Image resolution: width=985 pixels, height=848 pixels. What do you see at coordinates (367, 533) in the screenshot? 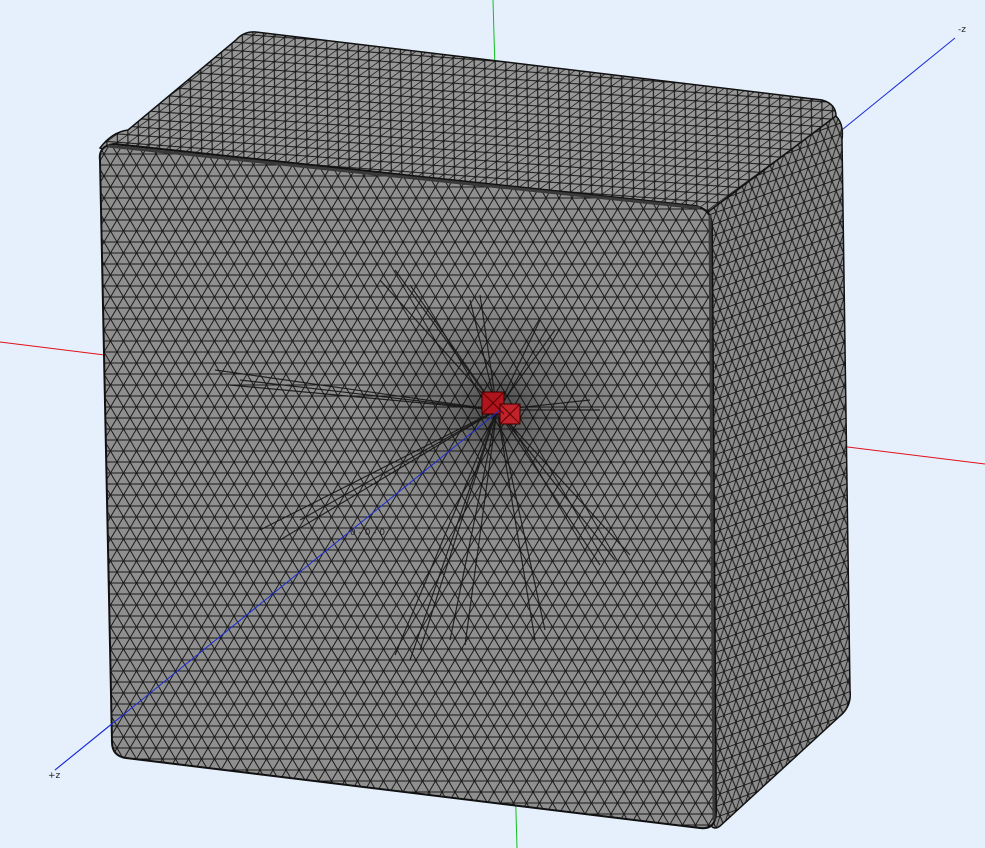
I see `axis-label-center: 0 - 0 - 0` at bounding box center [367, 533].